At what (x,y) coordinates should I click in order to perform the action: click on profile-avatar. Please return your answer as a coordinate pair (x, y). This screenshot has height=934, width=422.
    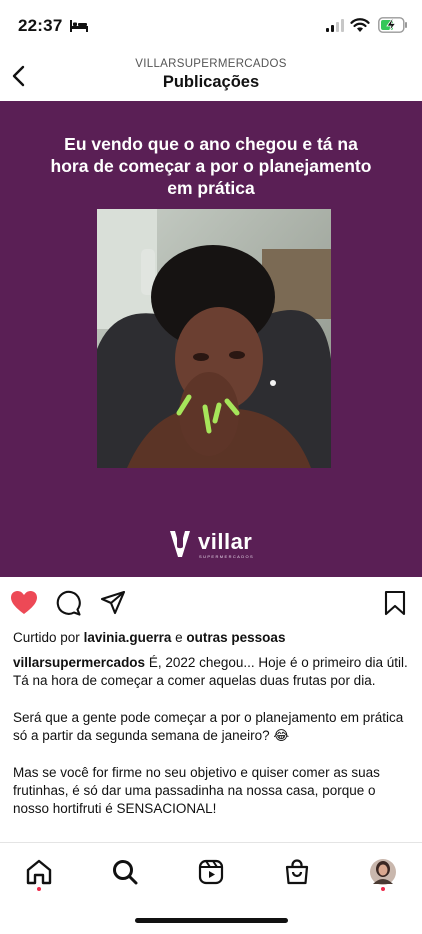
    Looking at the image, I should click on (383, 872).